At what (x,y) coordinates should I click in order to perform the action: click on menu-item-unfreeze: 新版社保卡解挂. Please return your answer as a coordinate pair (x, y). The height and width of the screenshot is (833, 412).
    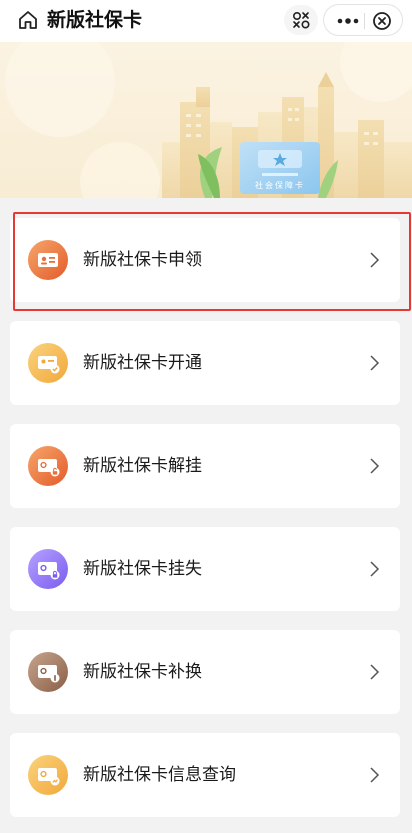
    Looking at the image, I should click on (205, 466).